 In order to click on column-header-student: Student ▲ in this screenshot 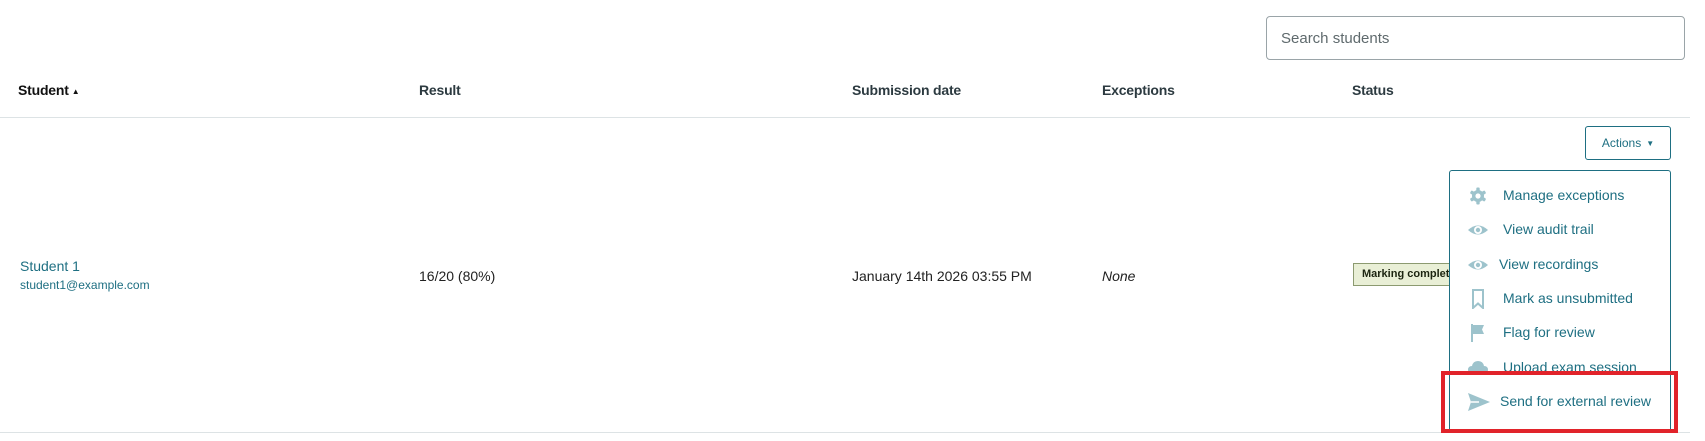, I will do `click(49, 90)`.